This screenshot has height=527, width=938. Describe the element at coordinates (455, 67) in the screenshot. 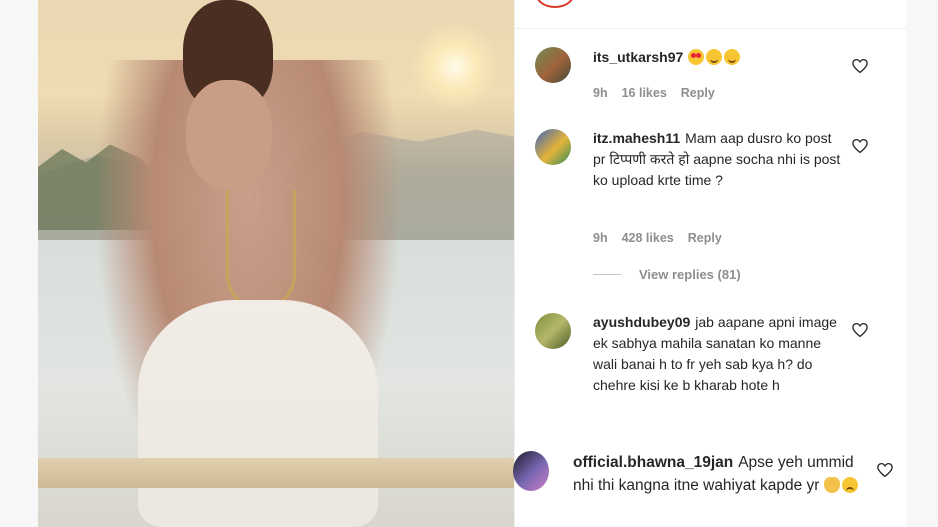

I see `sunset-glow` at that location.